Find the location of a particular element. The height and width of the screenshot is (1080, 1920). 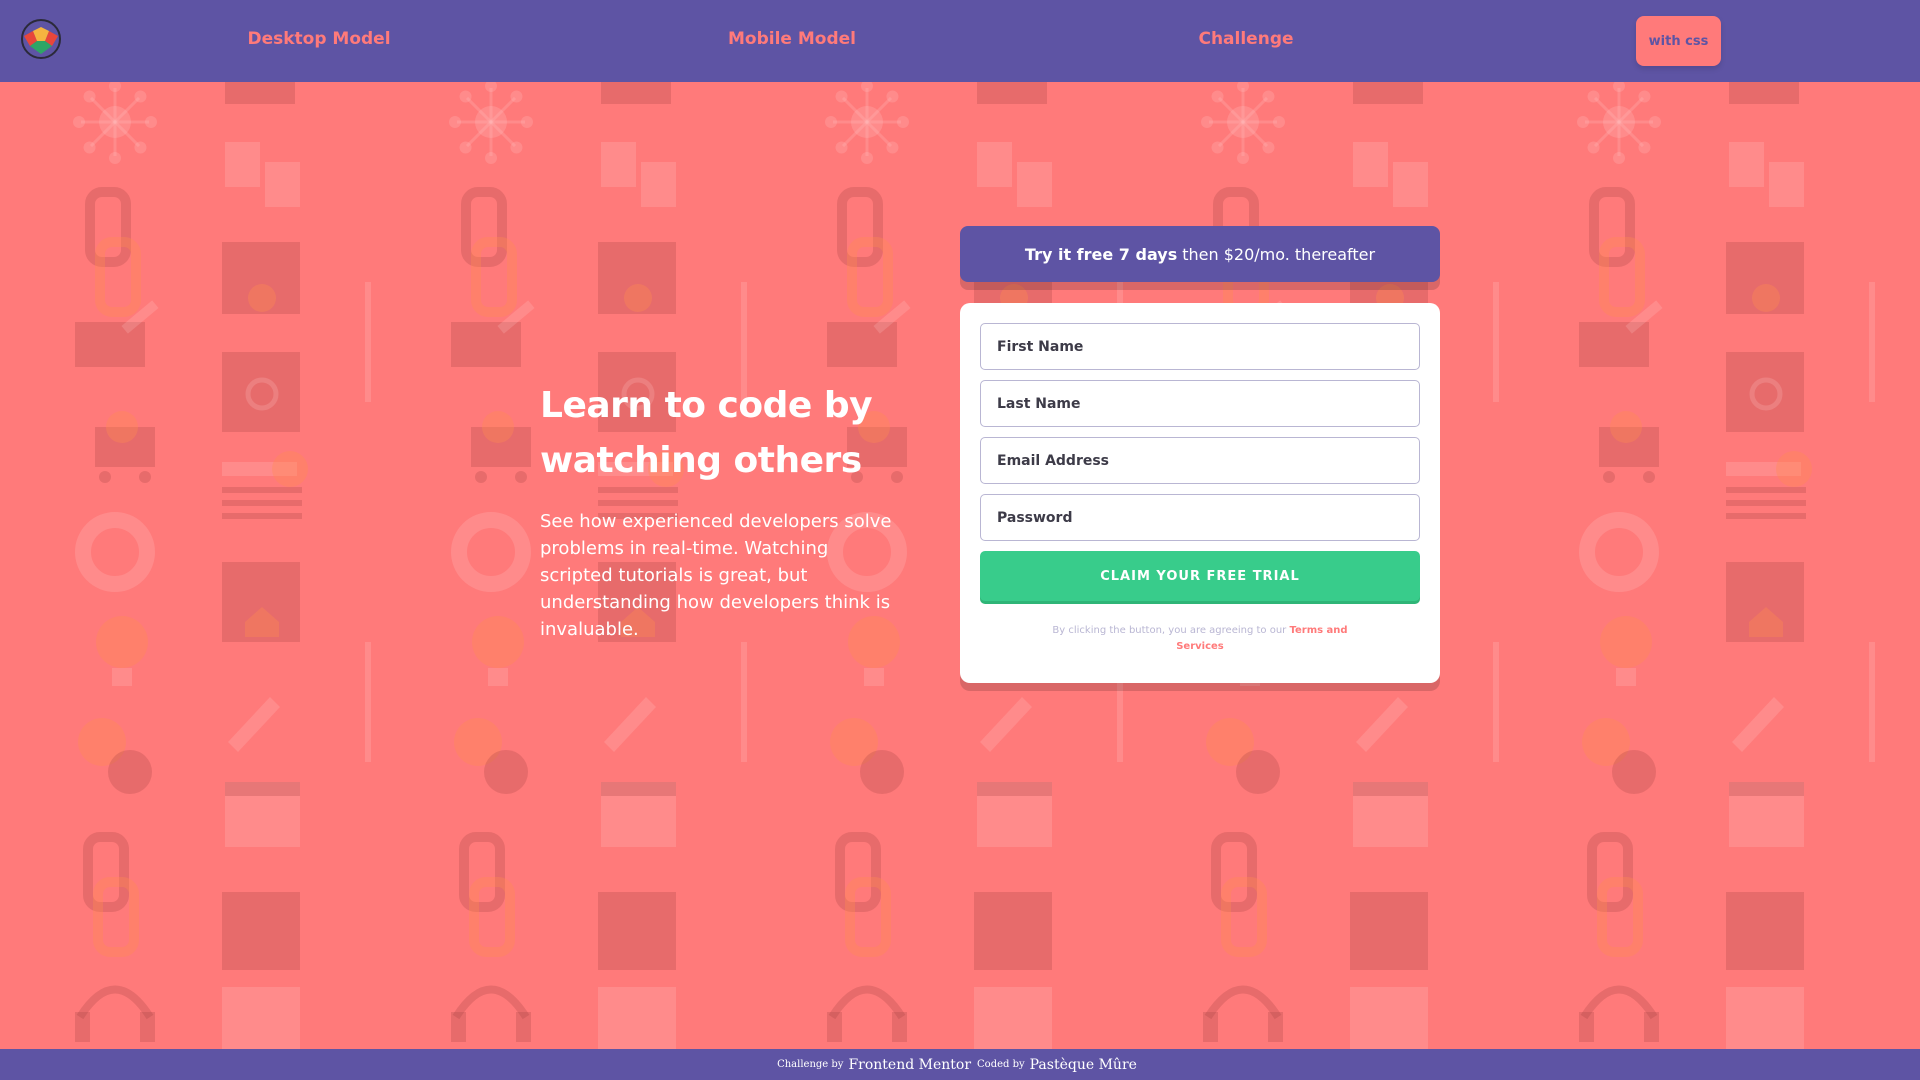

first-name-field is located at coordinates (1200, 346).